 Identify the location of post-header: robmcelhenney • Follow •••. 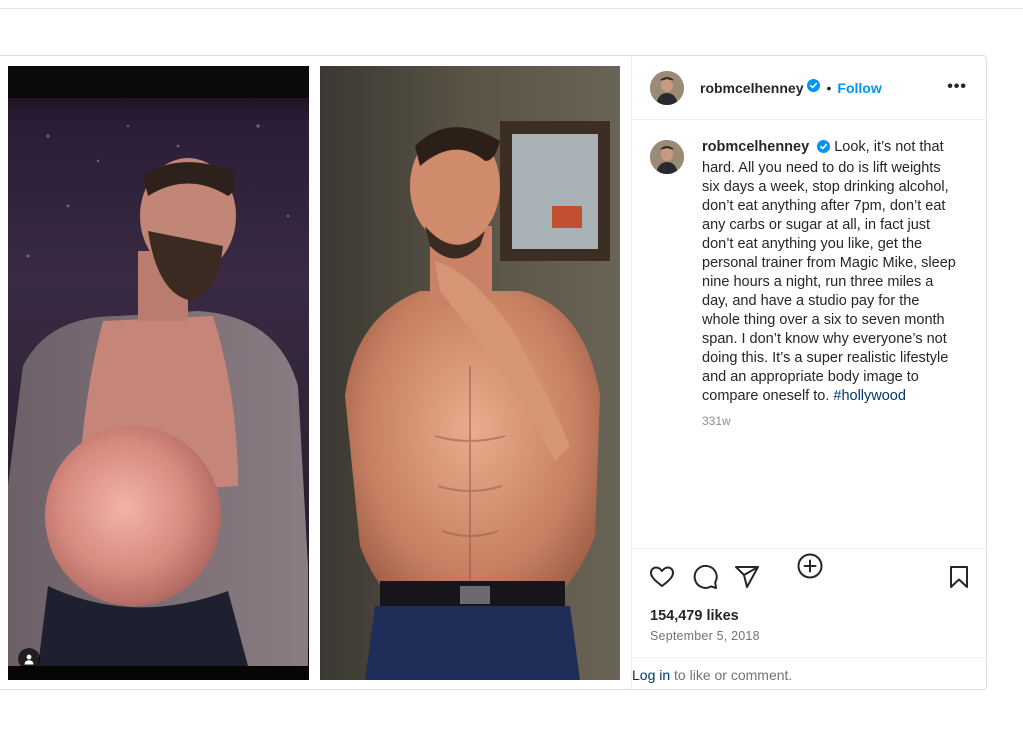
(809, 88).